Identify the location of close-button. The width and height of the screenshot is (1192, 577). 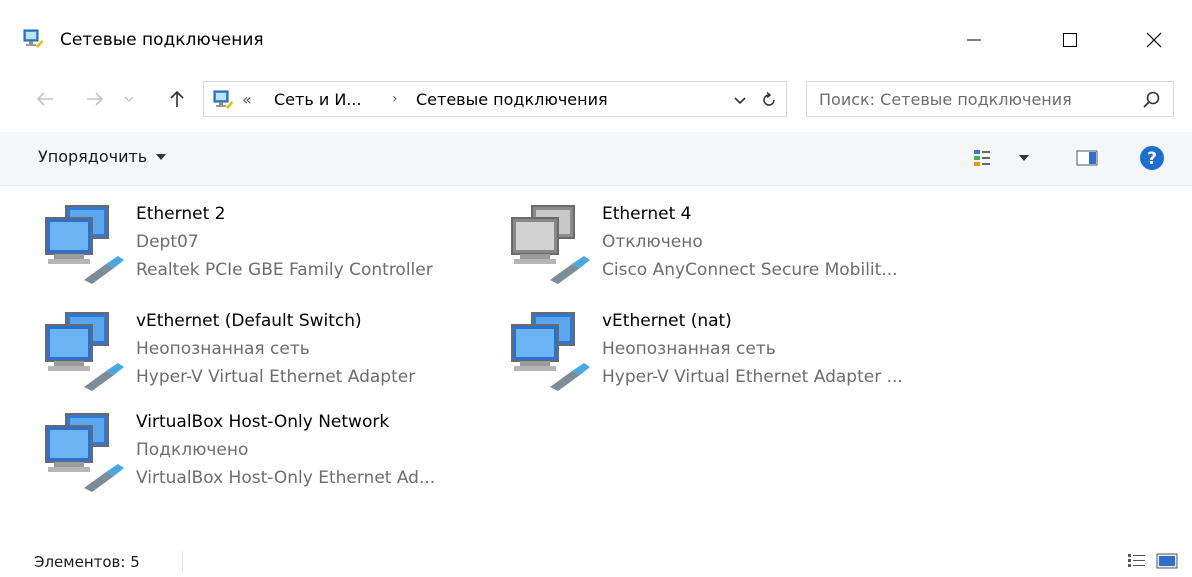
(1154, 40).